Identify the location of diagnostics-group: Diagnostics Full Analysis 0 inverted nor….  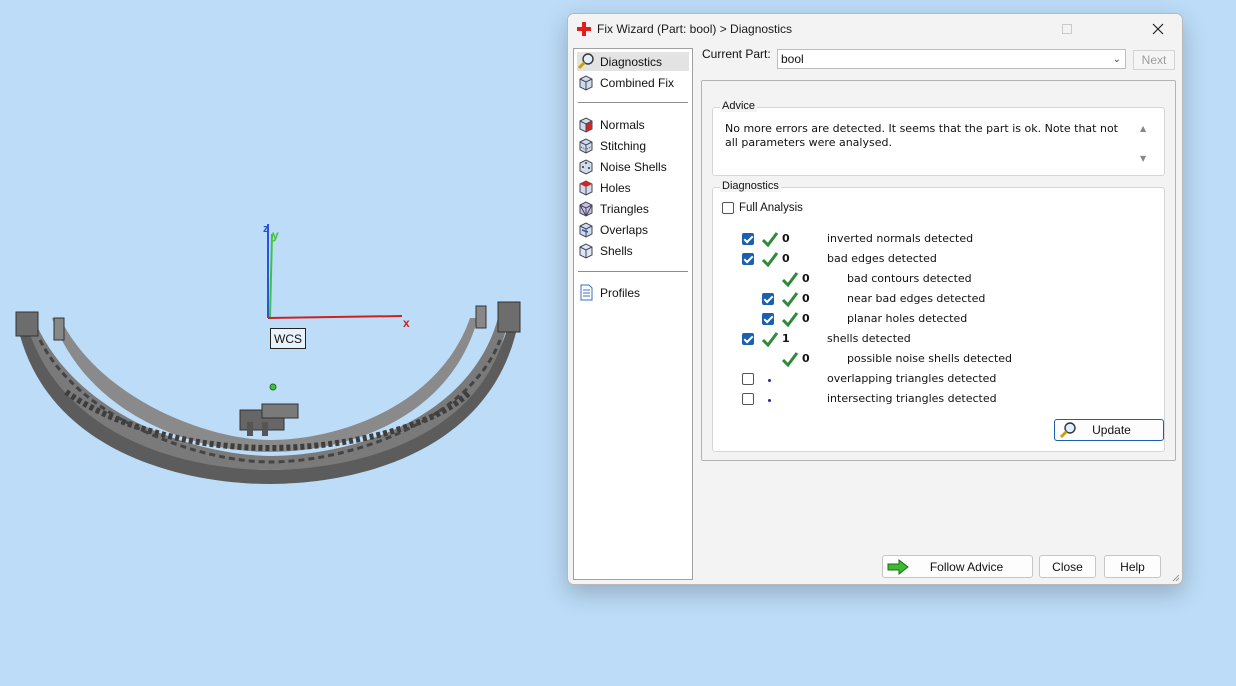
(938, 316).